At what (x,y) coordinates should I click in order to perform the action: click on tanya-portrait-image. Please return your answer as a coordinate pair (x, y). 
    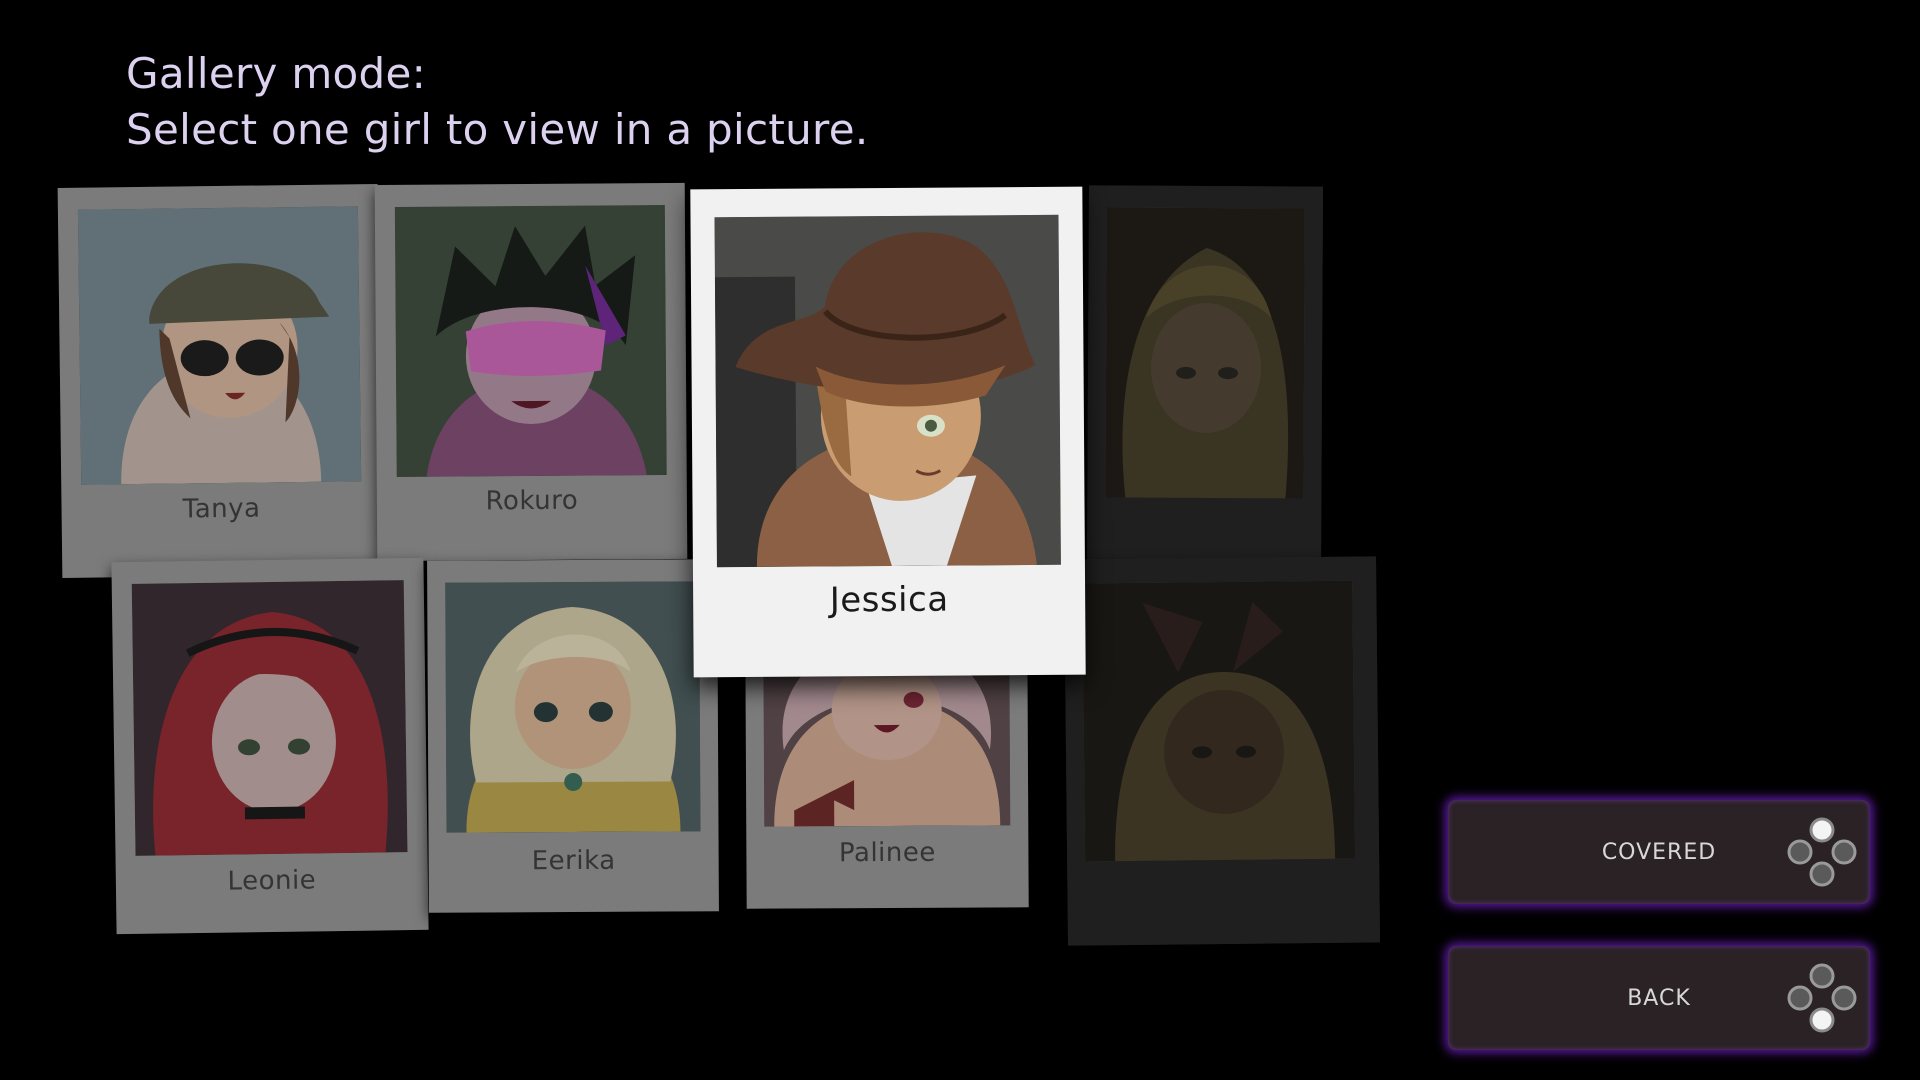
    Looking at the image, I should click on (219, 345).